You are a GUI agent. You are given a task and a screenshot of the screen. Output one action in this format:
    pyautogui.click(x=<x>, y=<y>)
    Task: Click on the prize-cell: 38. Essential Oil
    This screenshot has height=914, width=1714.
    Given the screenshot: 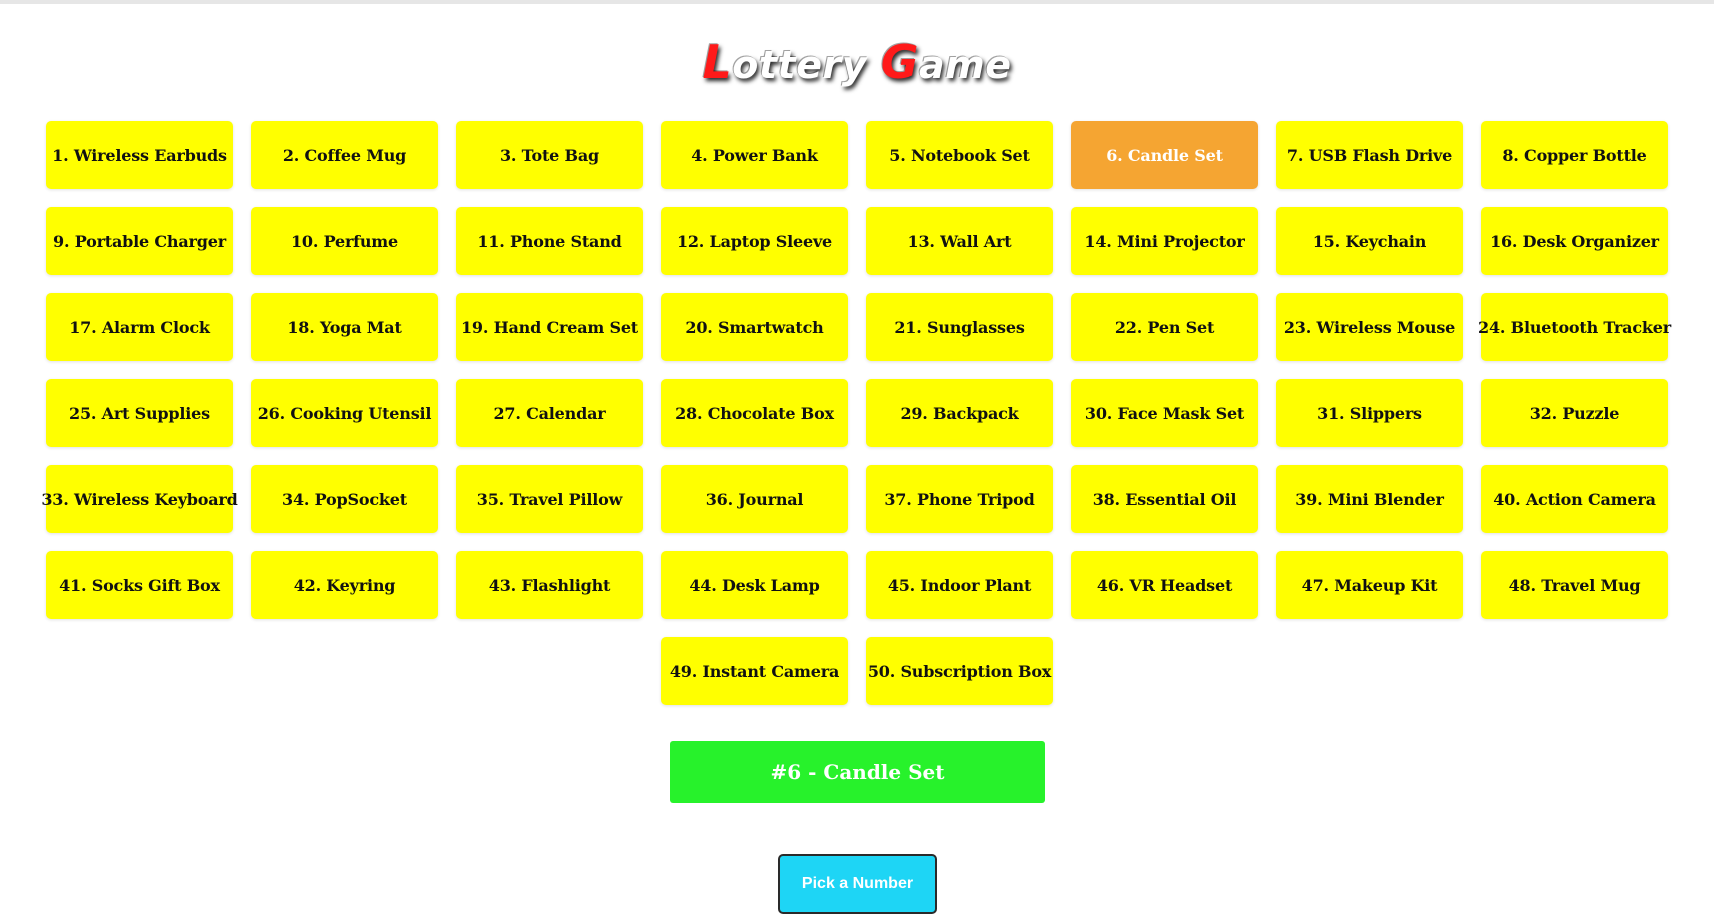 What is the action you would take?
    pyautogui.click(x=1164, y=499)
    